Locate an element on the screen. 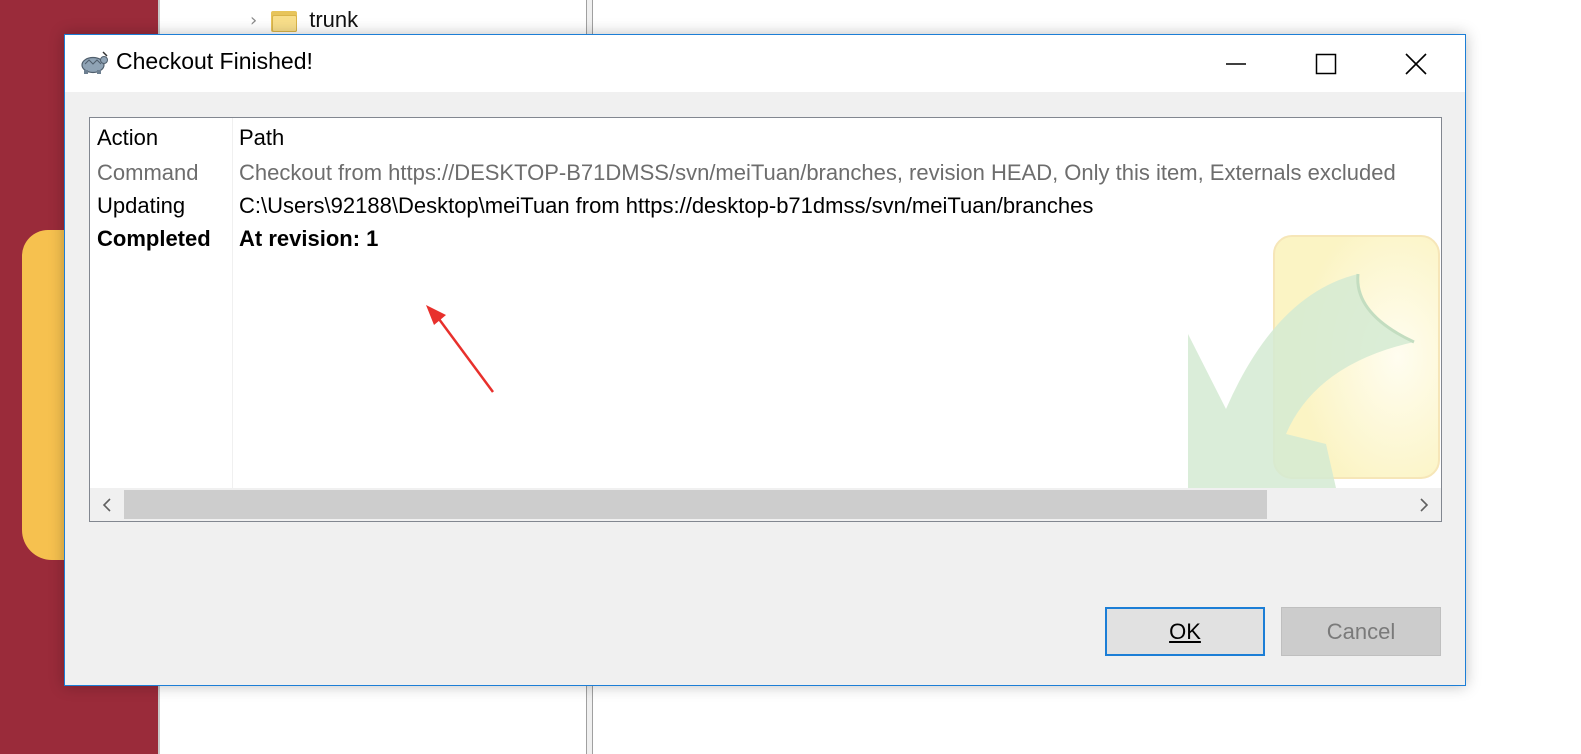  ok-button-label: OK is located at coordinates (1185, 631).